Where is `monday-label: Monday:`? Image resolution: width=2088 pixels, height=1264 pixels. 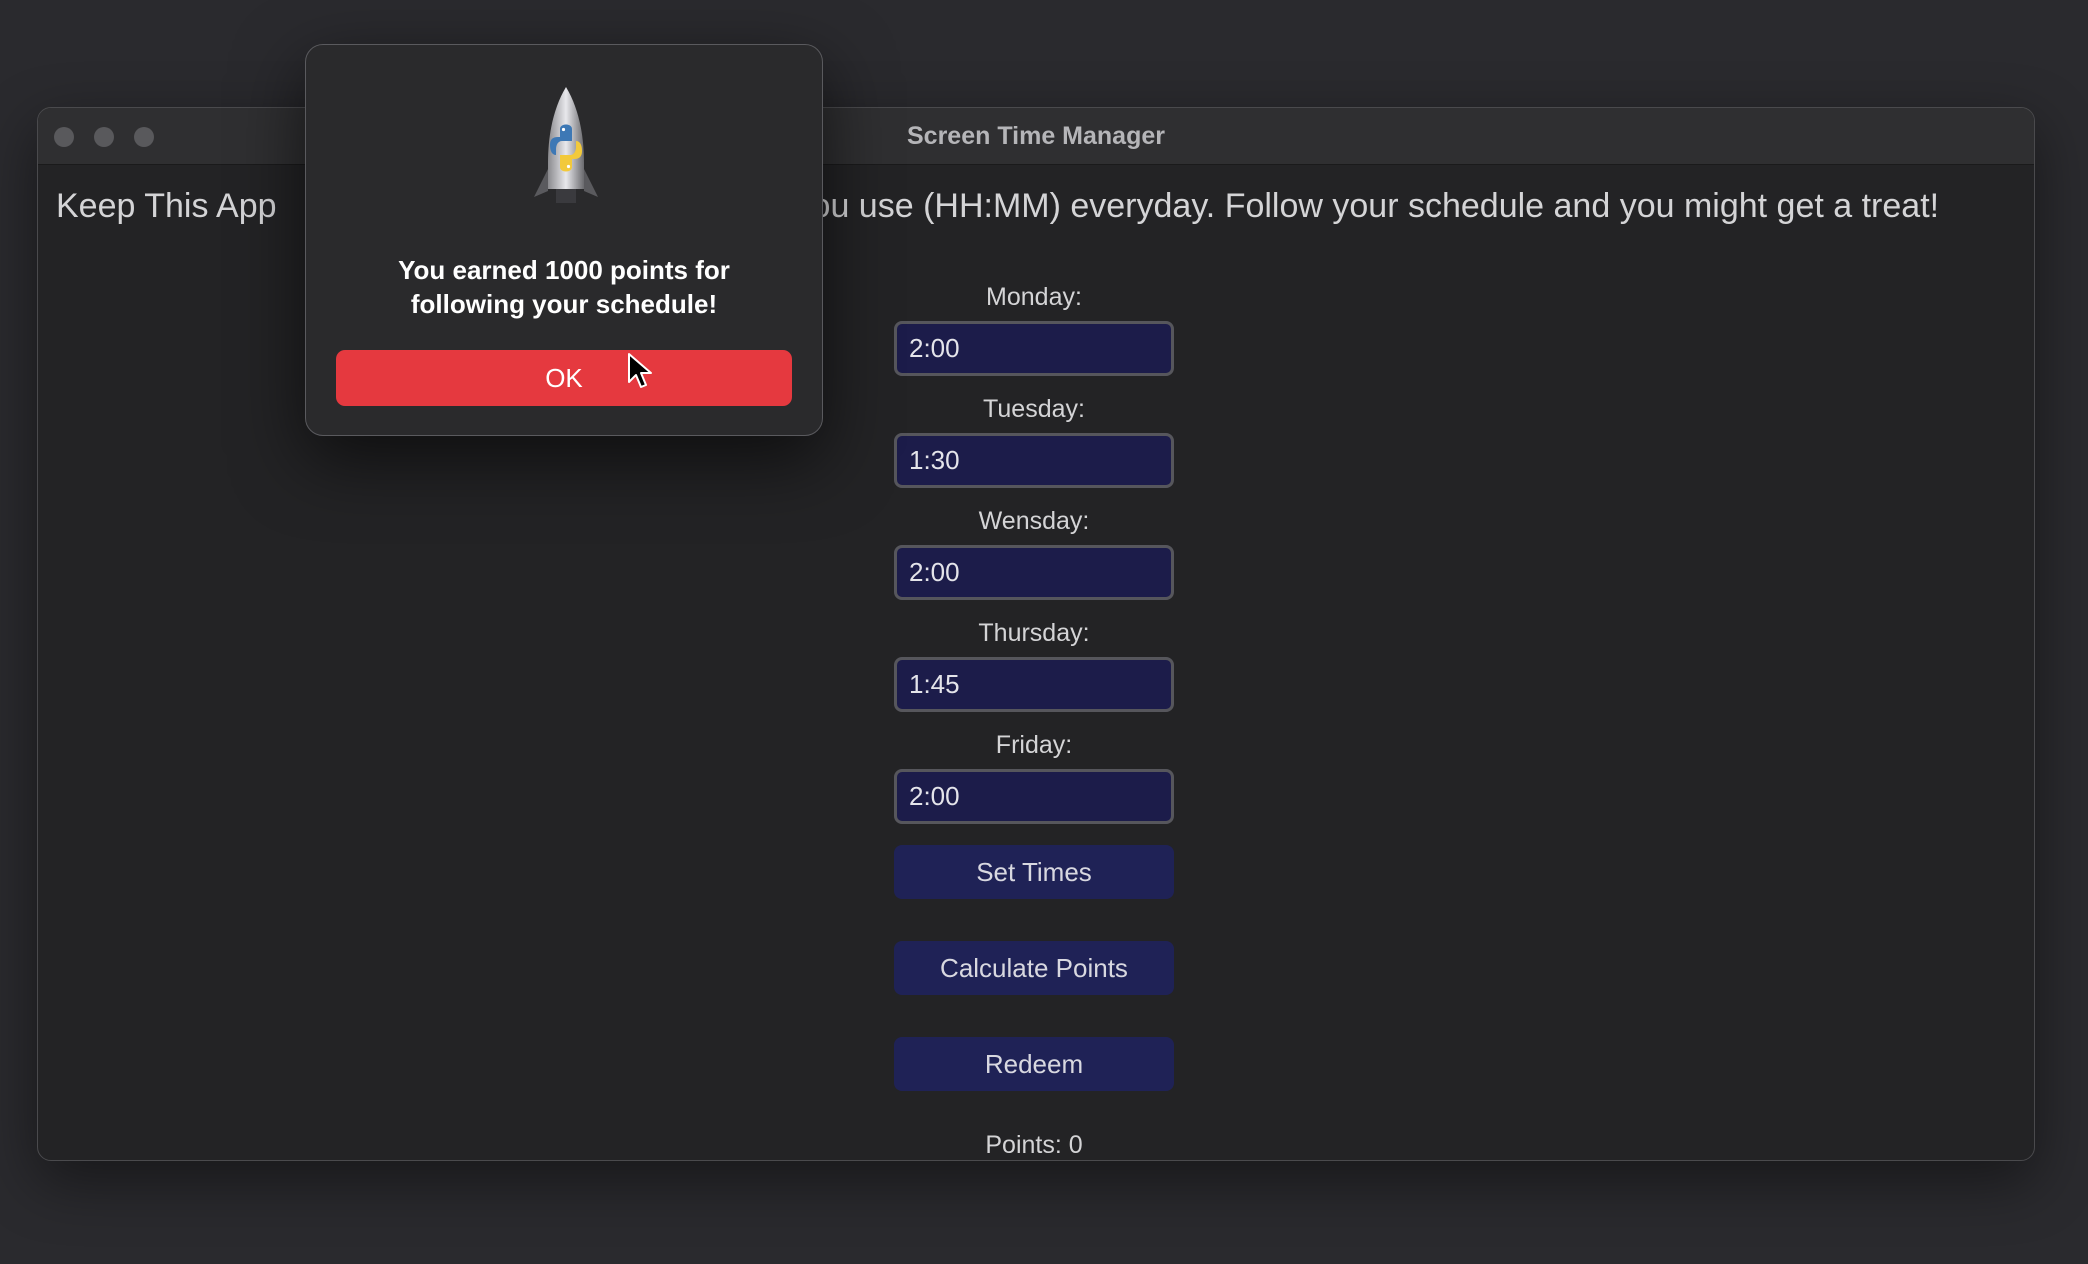
monday-label: Monday: is located at coordinates (1034, 297).